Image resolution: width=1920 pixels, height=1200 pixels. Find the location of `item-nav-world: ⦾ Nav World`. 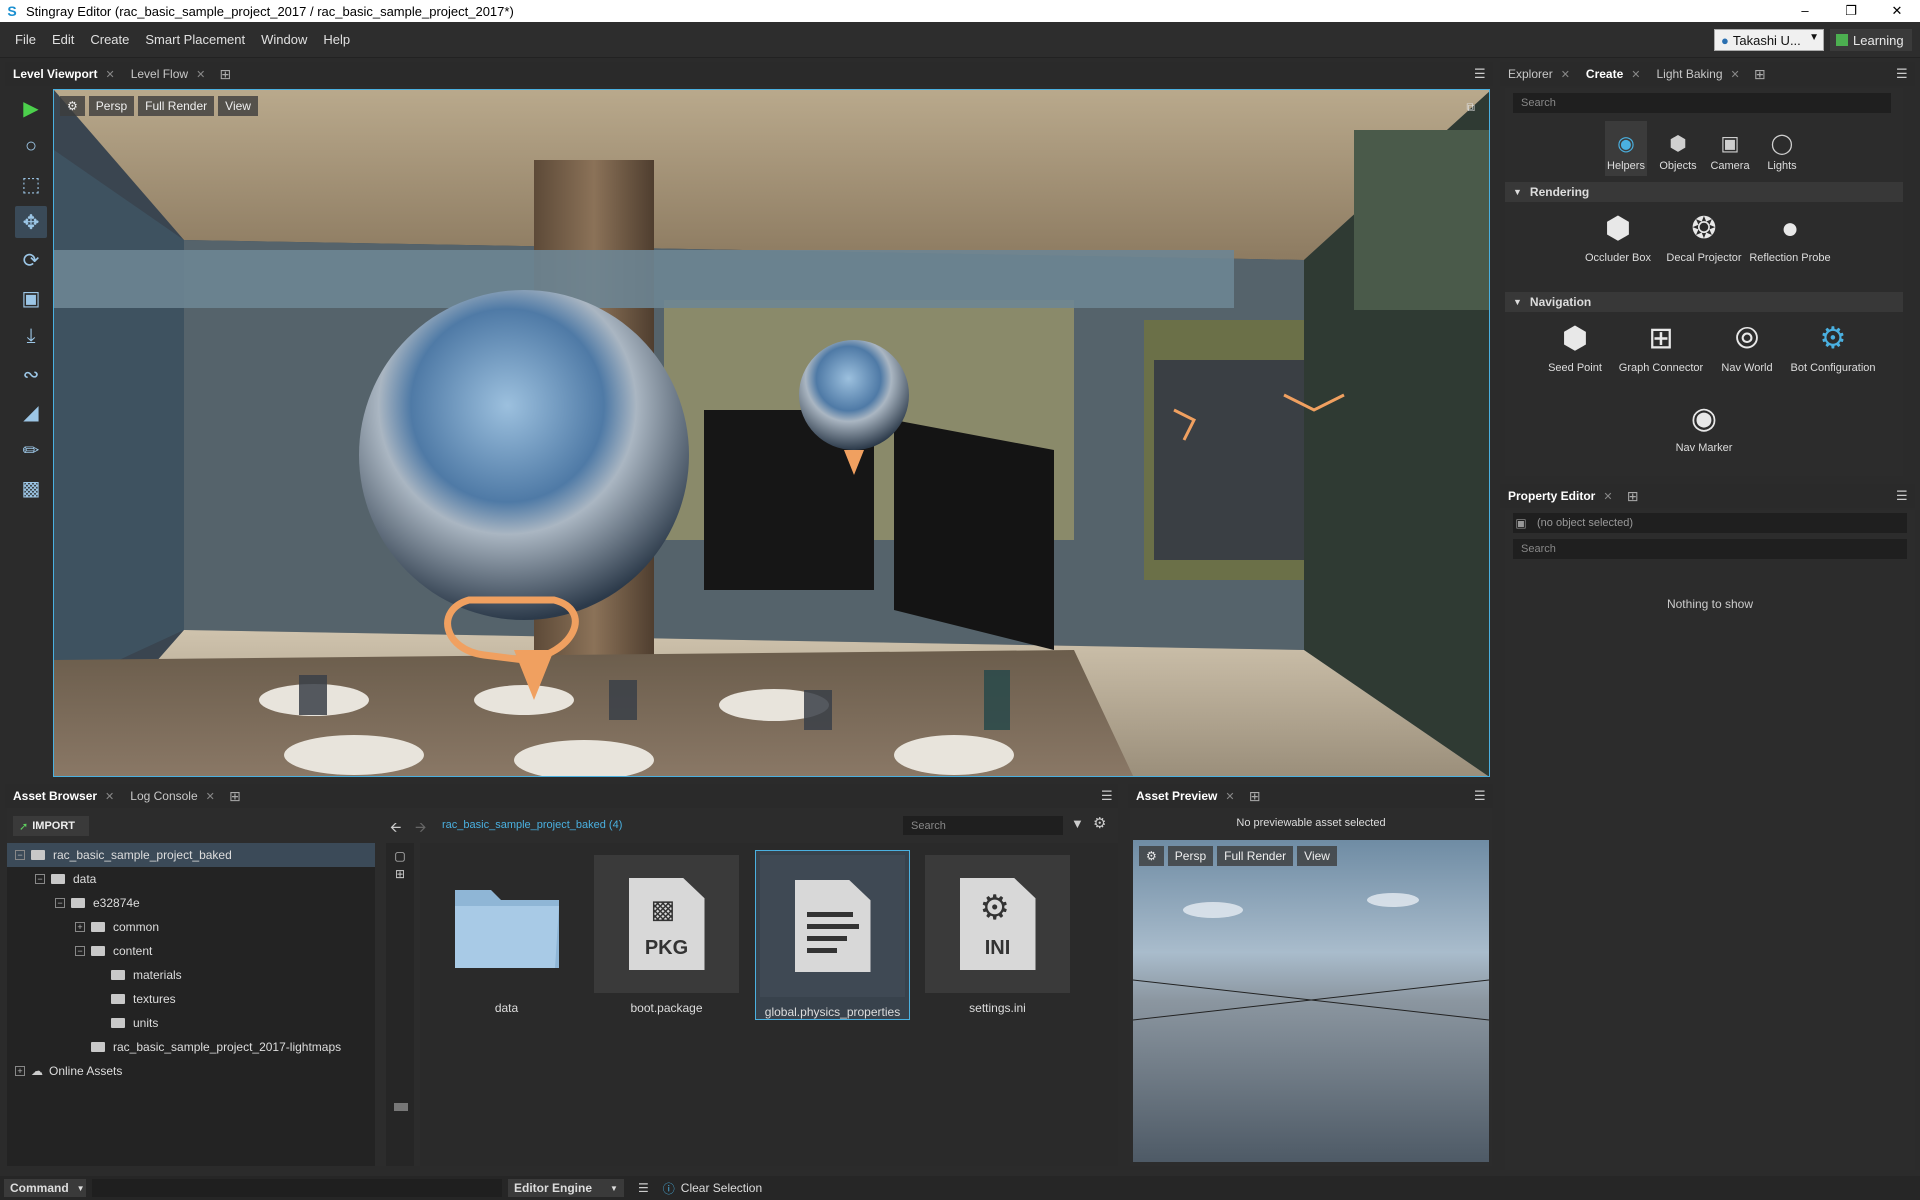

item-nav-world: ⦾ Nav World is located at coordinates (1747, 356).